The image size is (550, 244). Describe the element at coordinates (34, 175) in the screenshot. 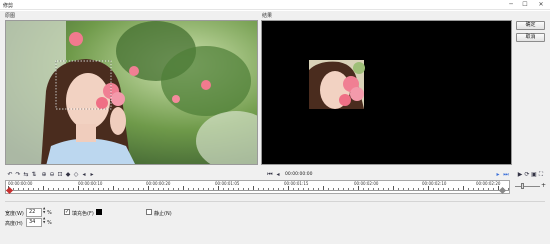

I see `flip-vertical-icon: ⇅` at that location.